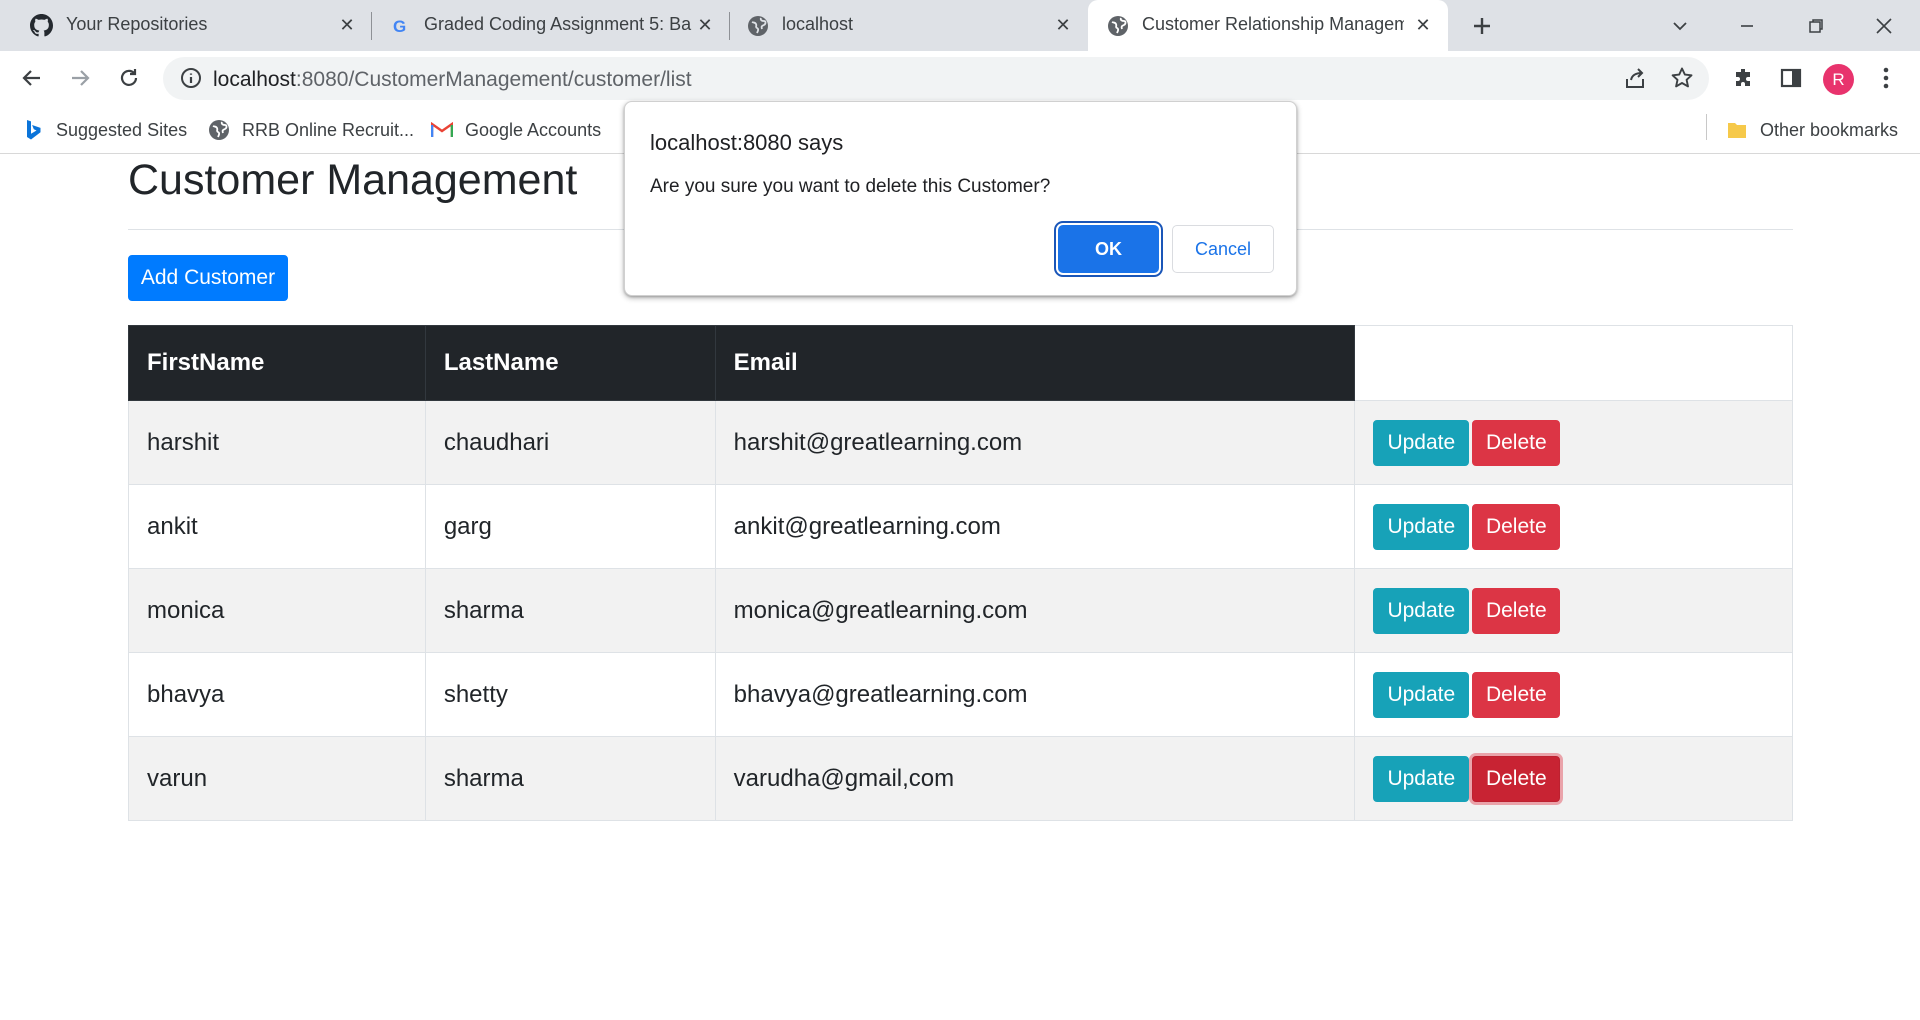 The width and height of the screenshot is (1920, 1020). Describe the element at coordinates (1744, 78) in the screenshot. I see `extensions-icon` at that location.